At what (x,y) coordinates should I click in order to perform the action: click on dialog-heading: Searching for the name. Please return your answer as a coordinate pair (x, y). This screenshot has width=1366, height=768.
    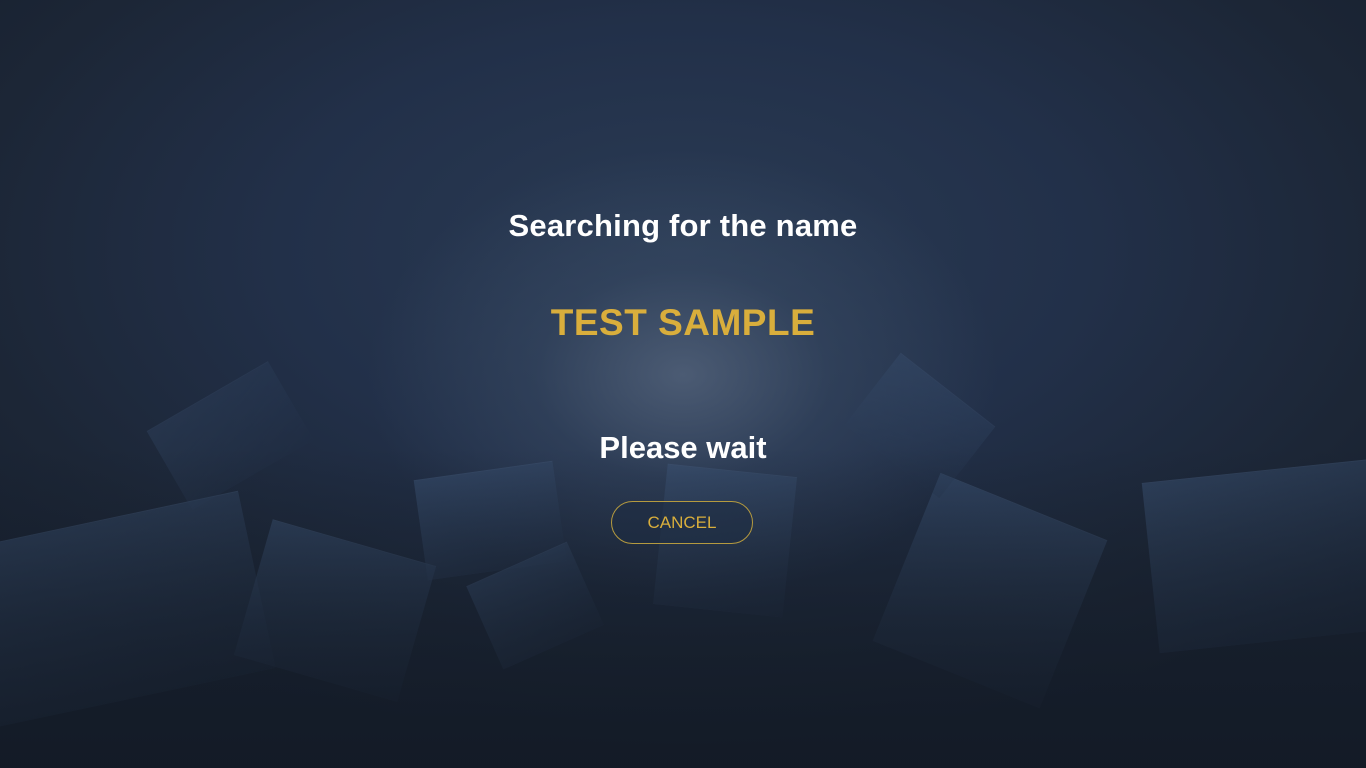
    Looking at the image, I should click on (683, 225).